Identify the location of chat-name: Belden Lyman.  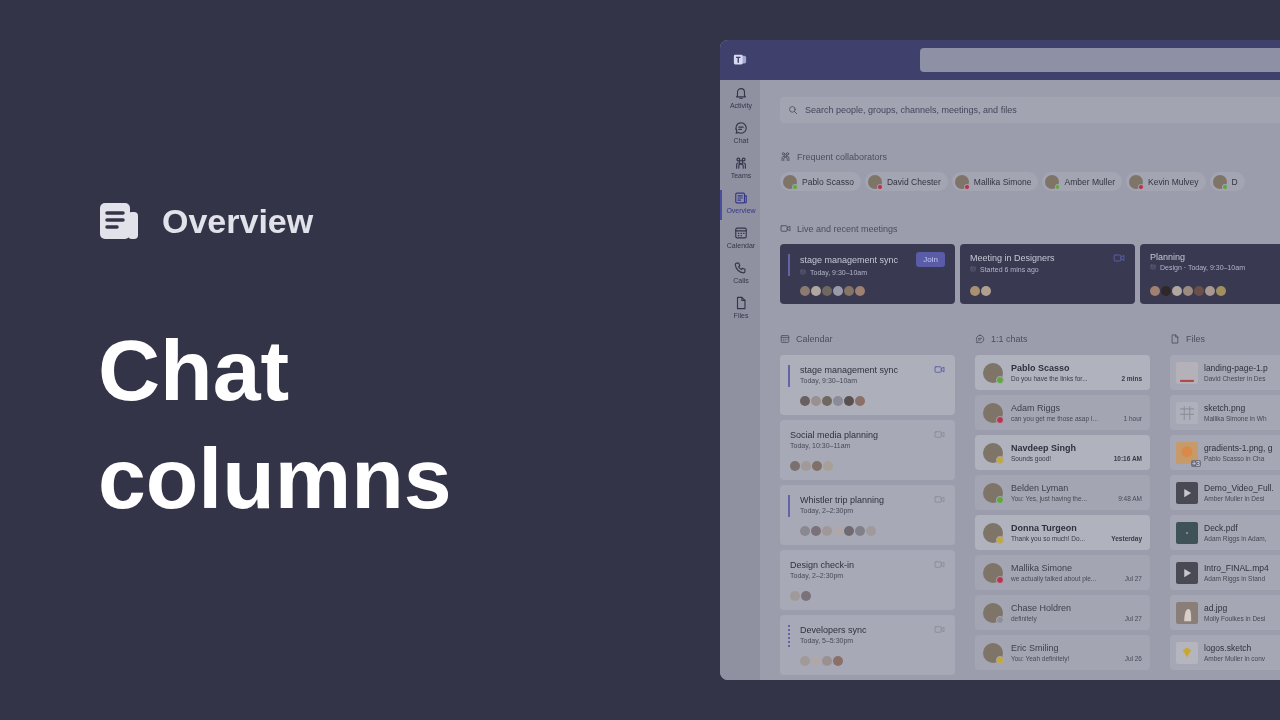
(1040, 488).